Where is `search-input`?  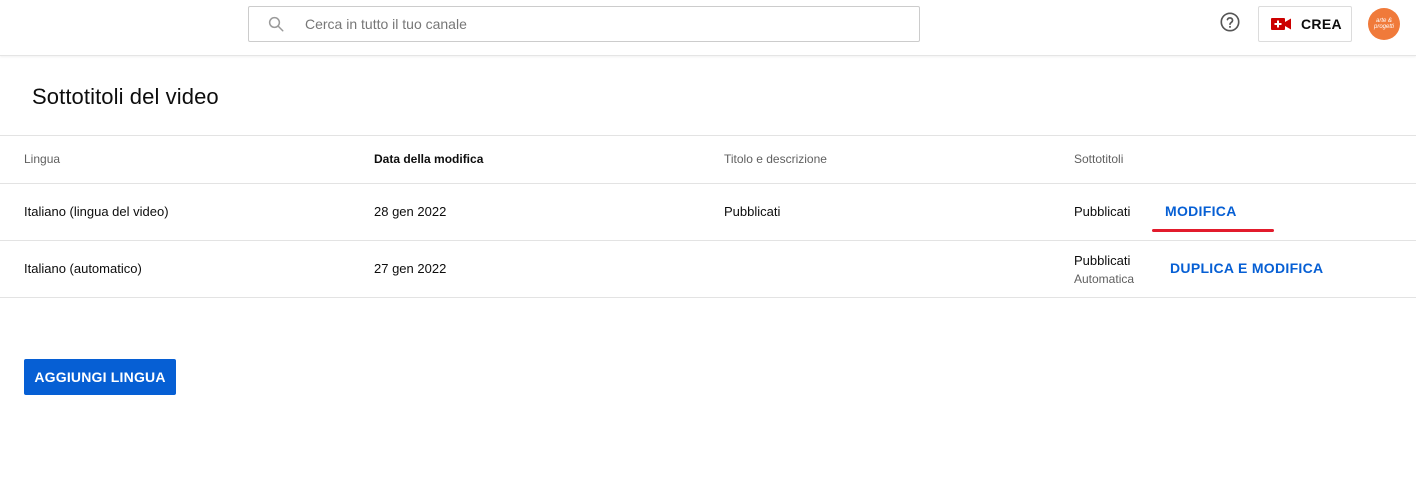 search-input is located at coordinates (585, 24).